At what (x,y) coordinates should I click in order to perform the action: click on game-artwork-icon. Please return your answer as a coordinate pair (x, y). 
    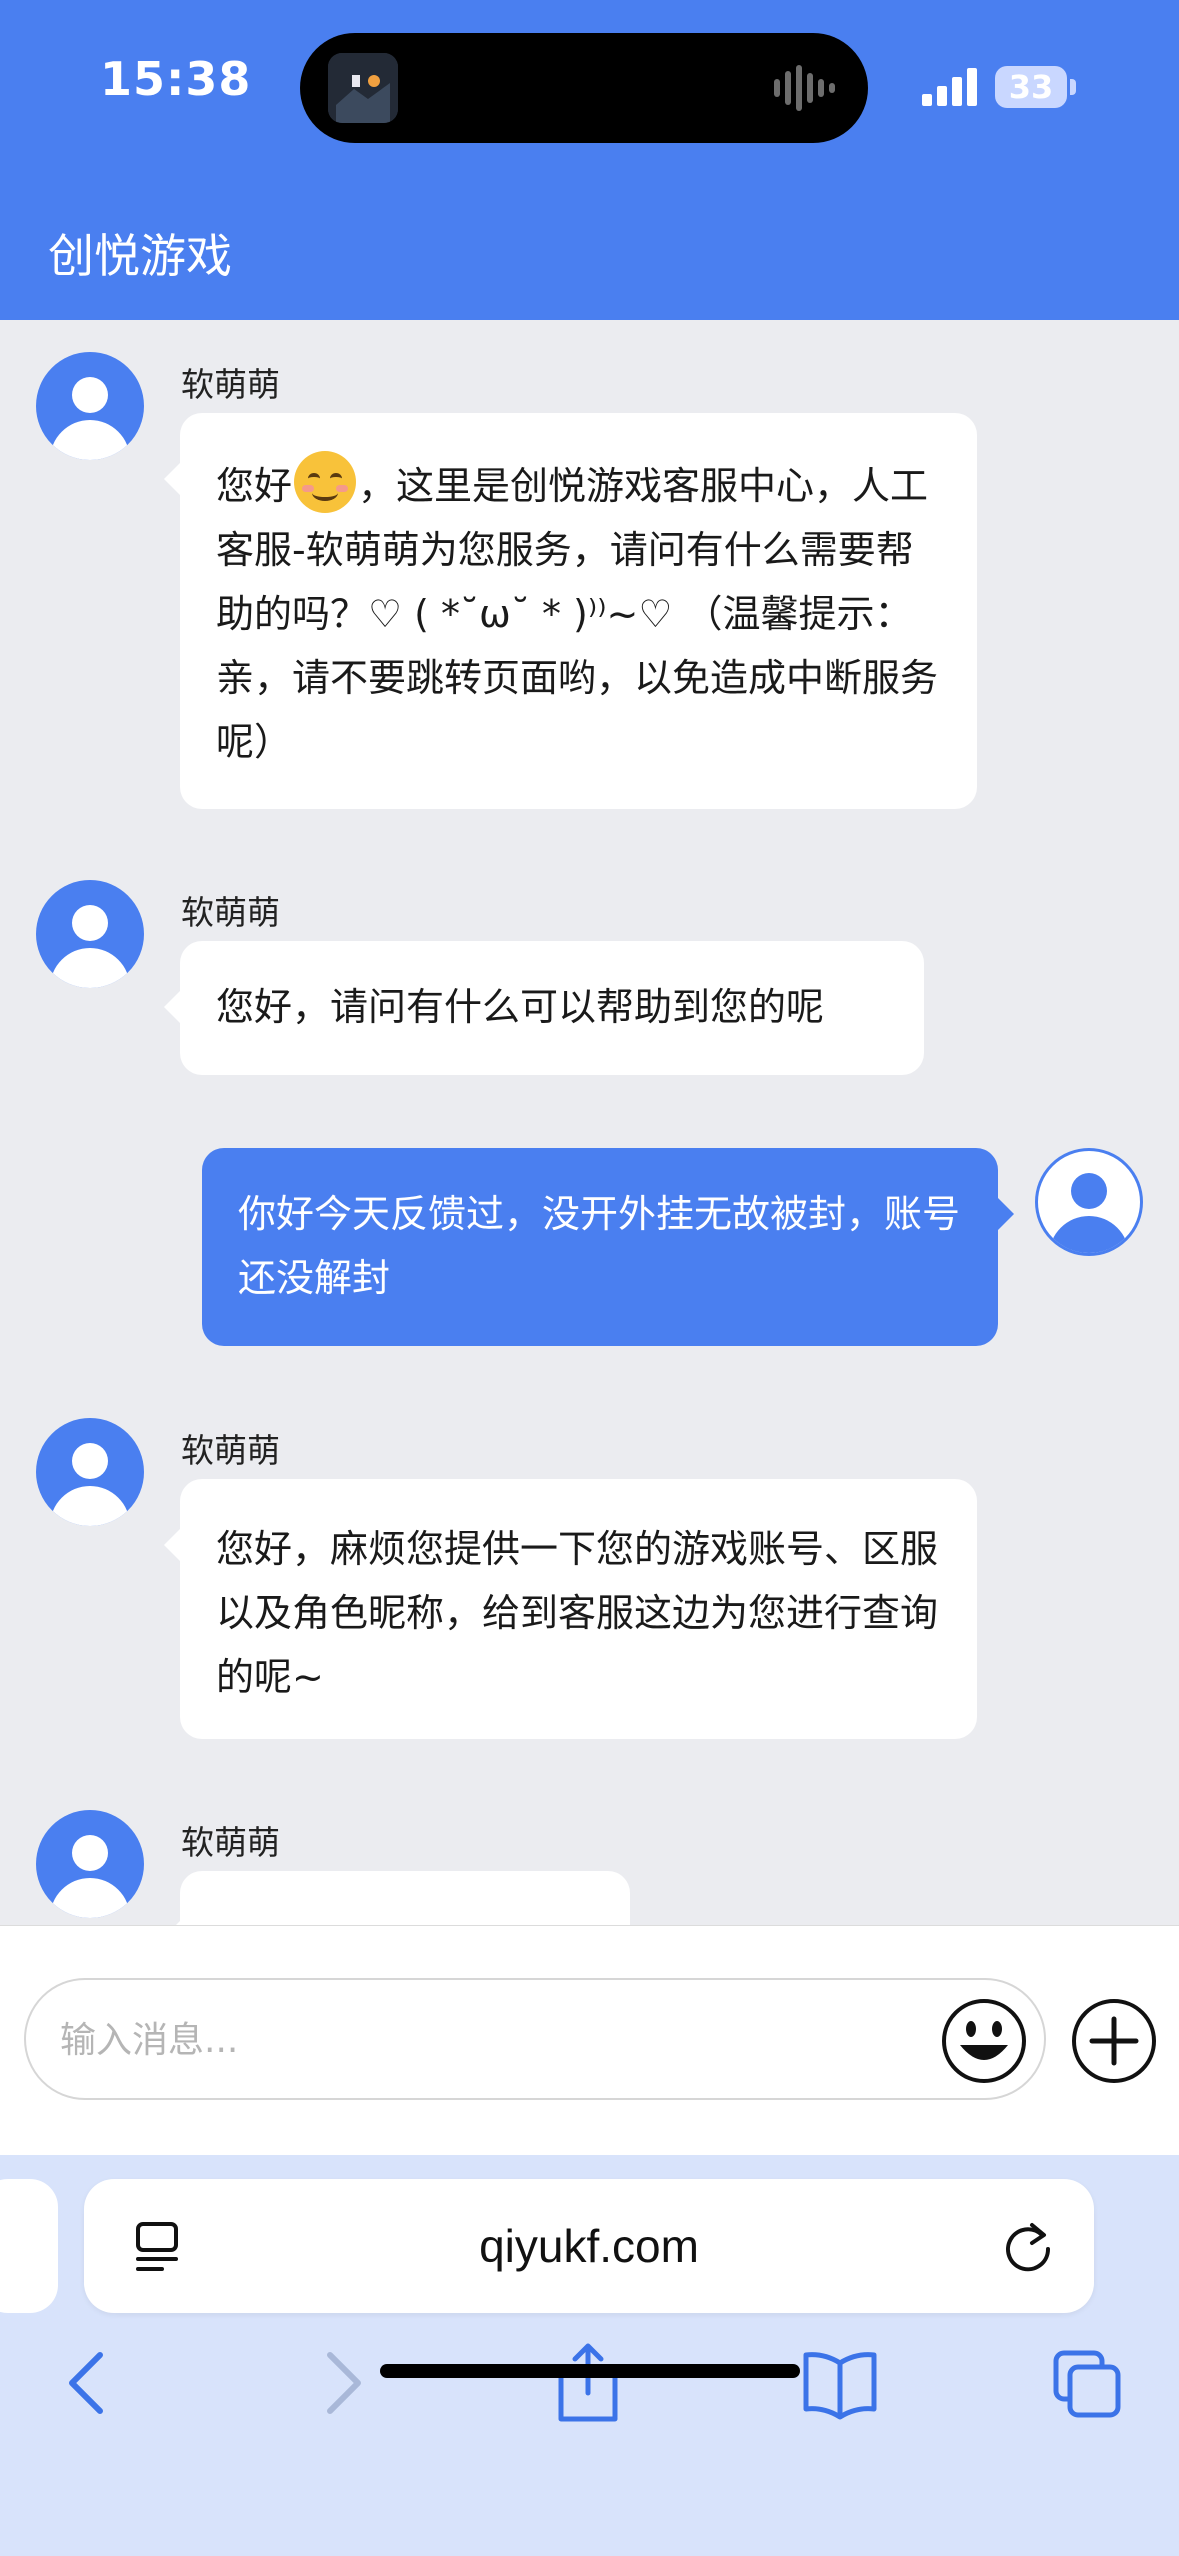
    Looking at the image, I should click on (363, 88).